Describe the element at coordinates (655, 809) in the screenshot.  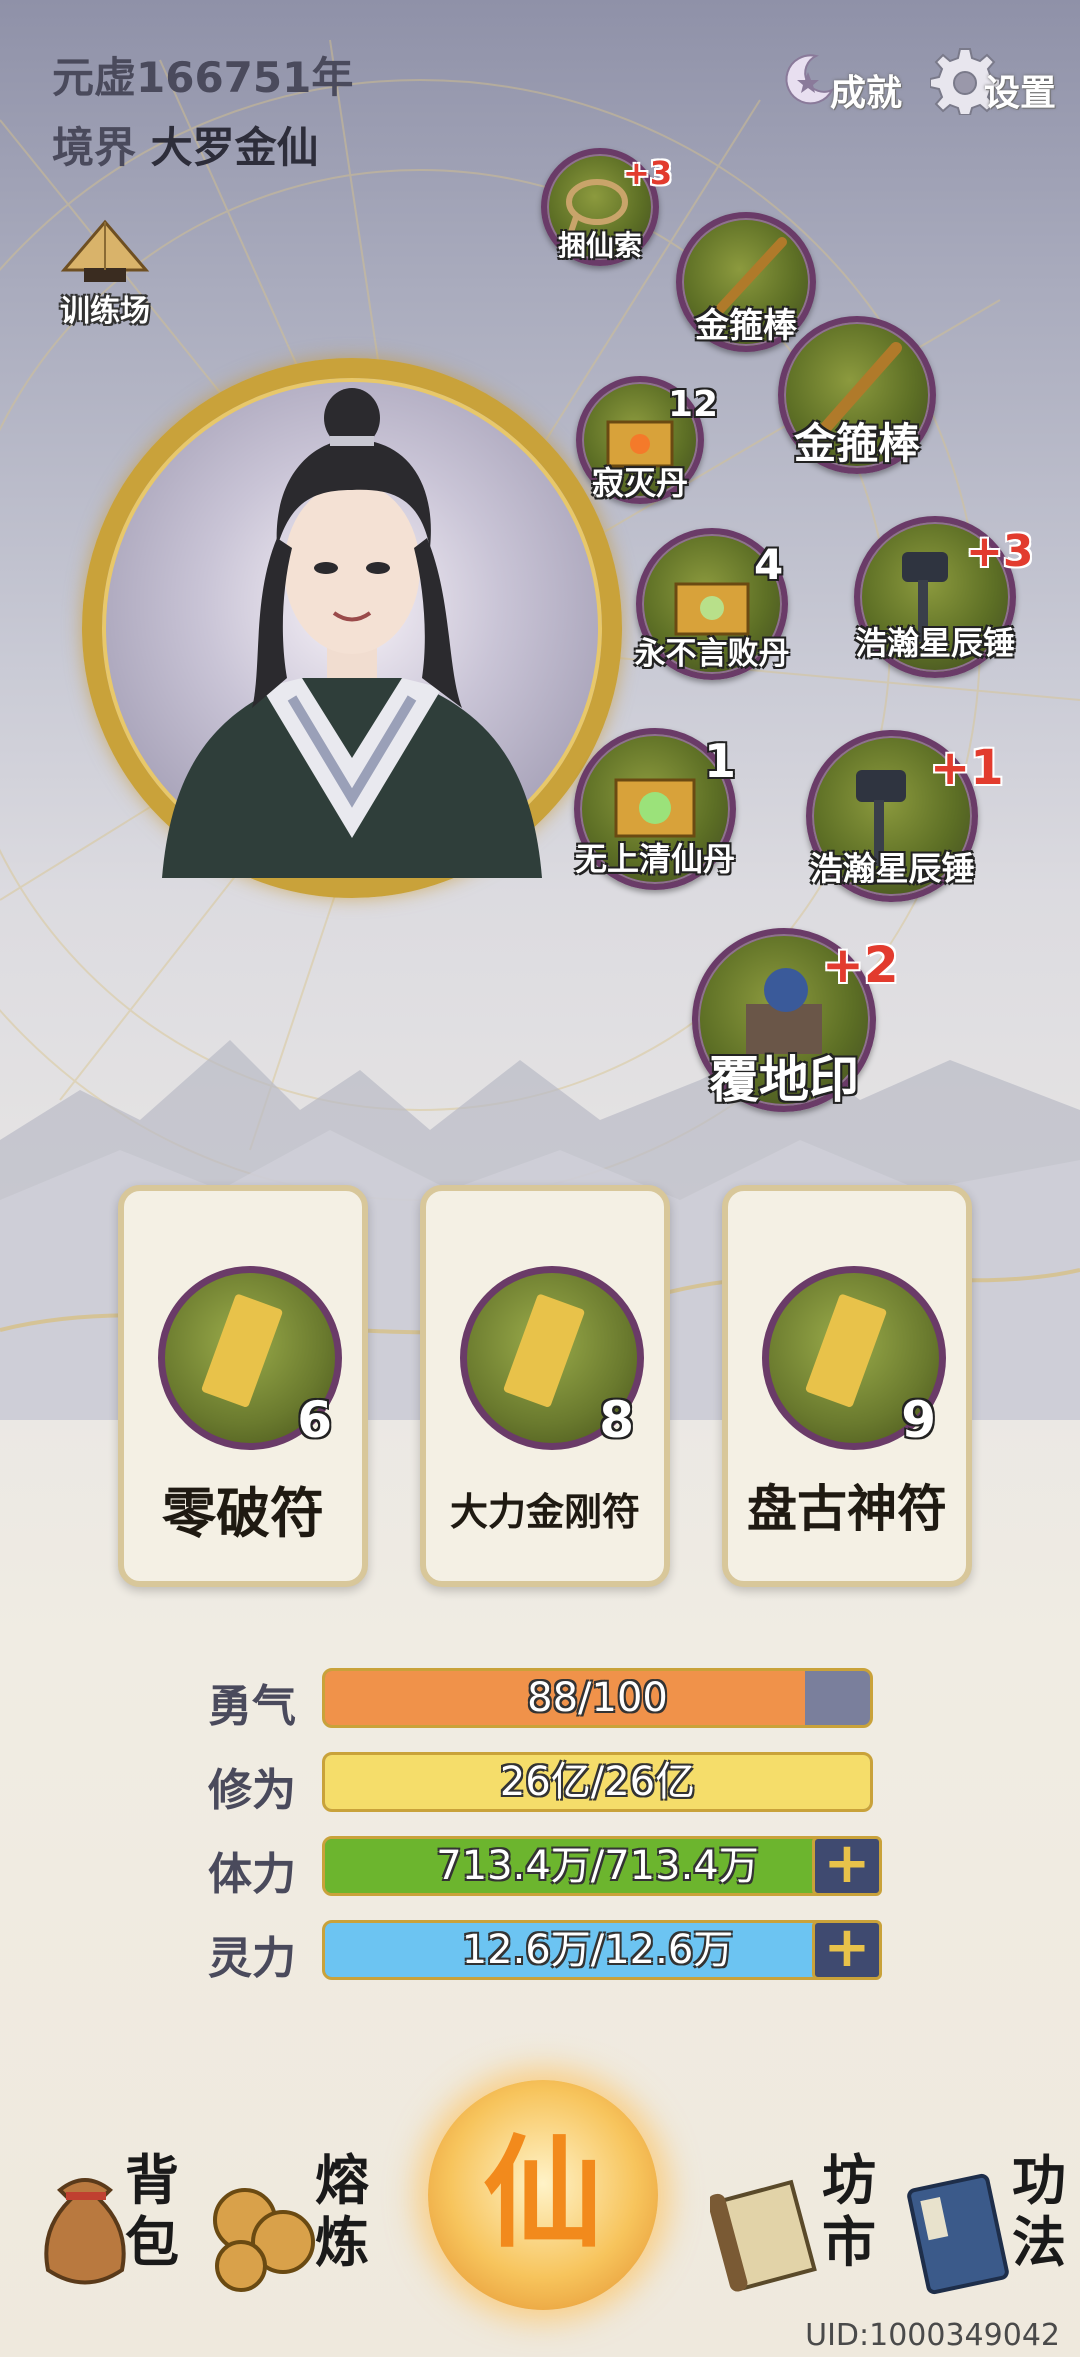
I see `item-supreme-pill: 无上清仙丹 1` at that location.